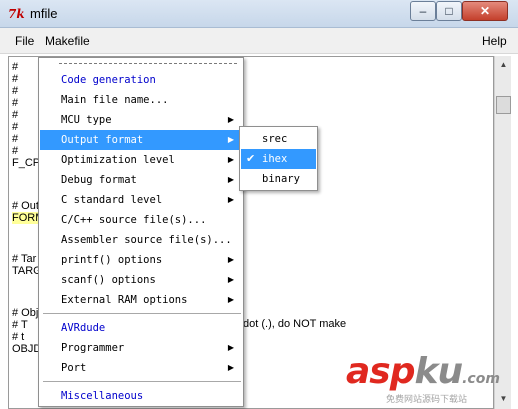 The height and width of the screenshot is (409, 518). Describe the element at coordinates (26, 163) in the screenshot. I see `editor-line: F_CP` at that location.